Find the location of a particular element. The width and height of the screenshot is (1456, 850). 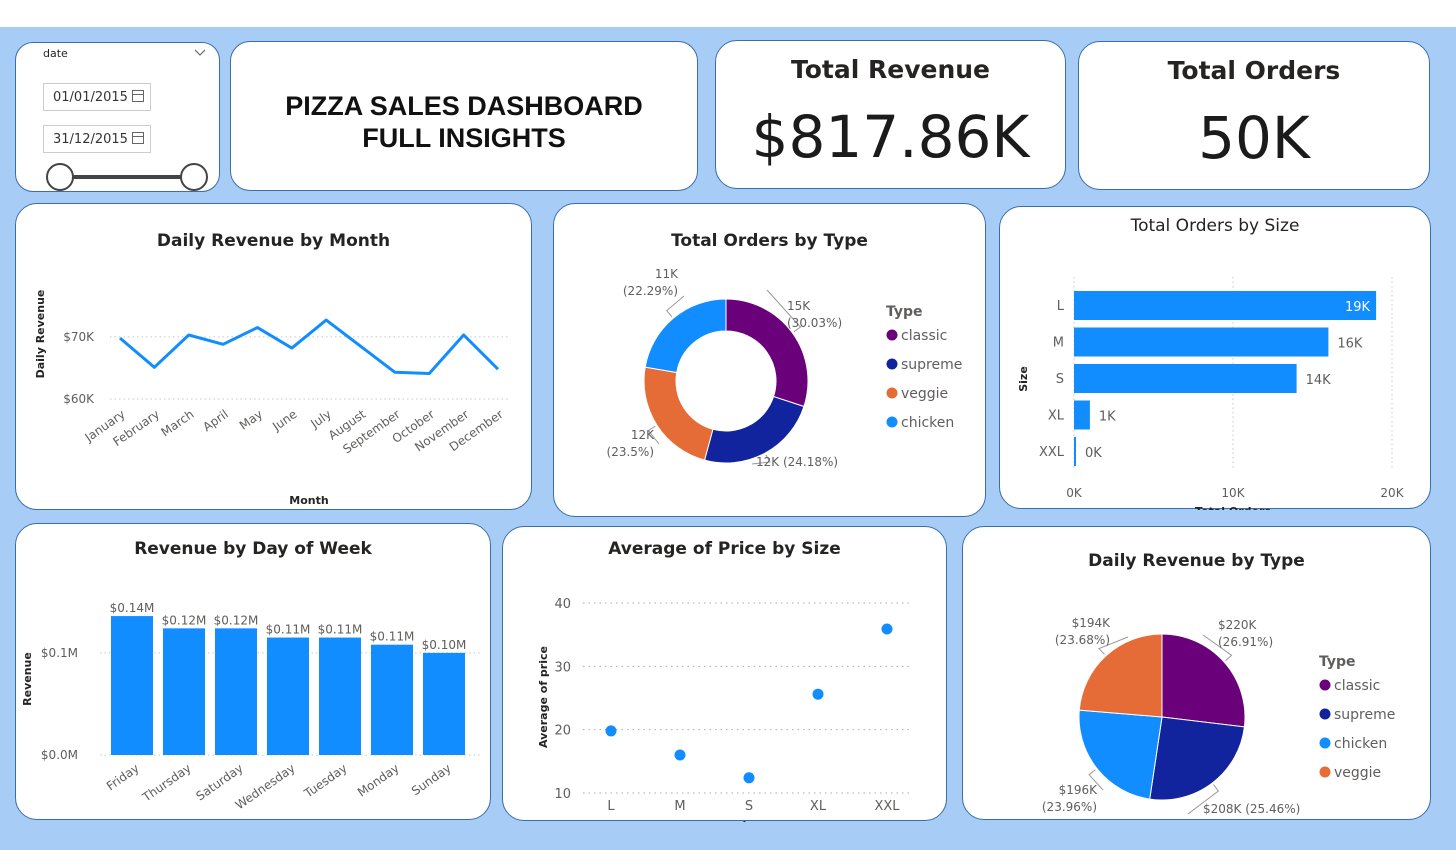

legend-title: Type is located at coordinates (904, 312).